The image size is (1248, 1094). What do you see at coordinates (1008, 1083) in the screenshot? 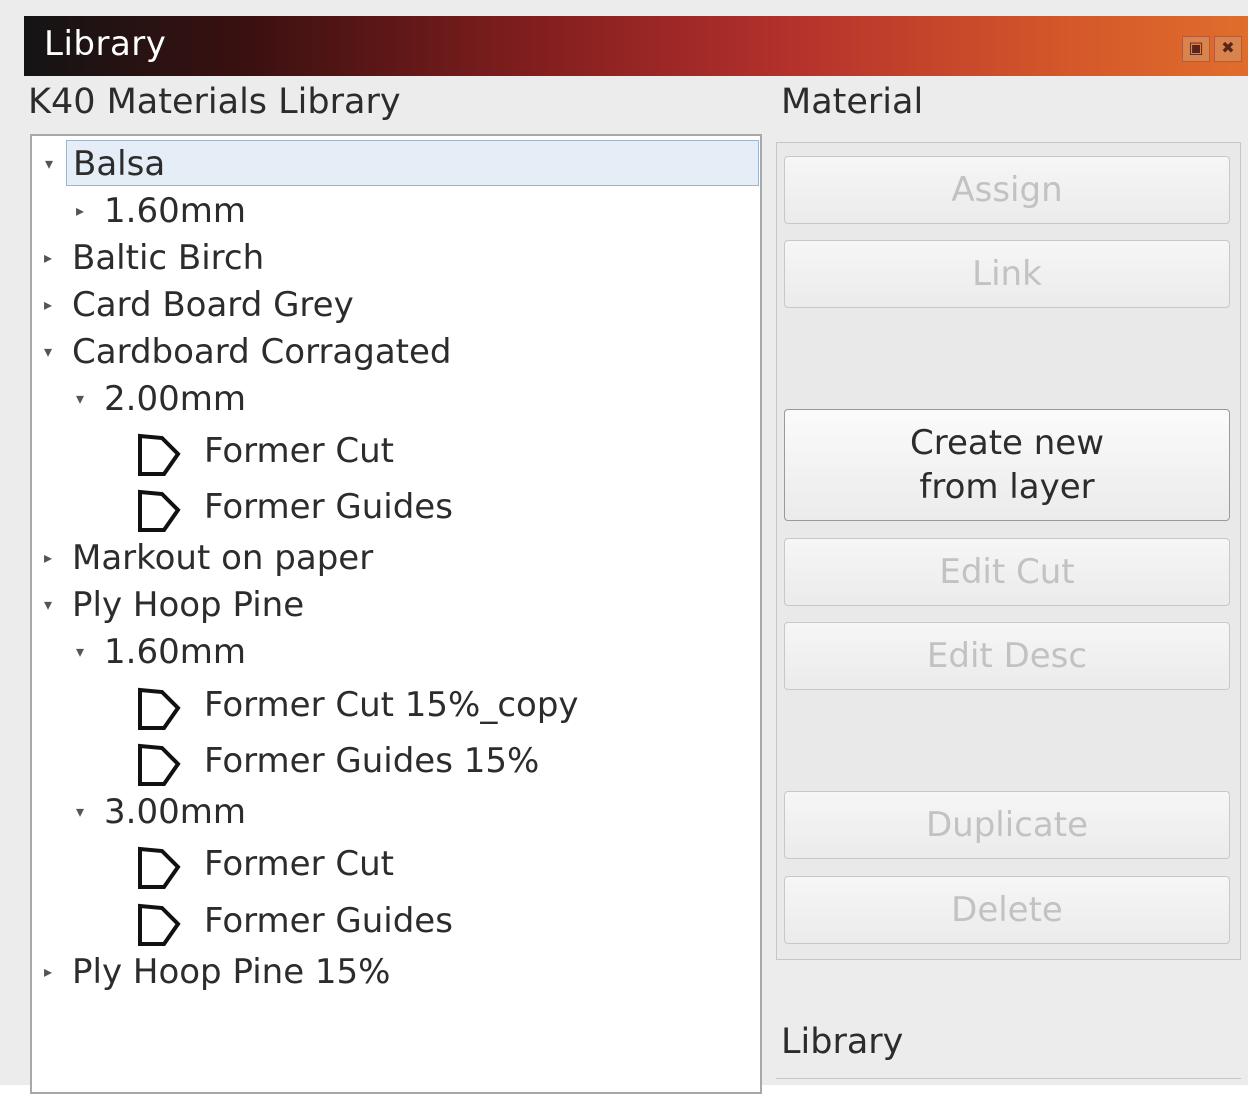
I see `library-section-panel` at bounding box center [1008, 1083].